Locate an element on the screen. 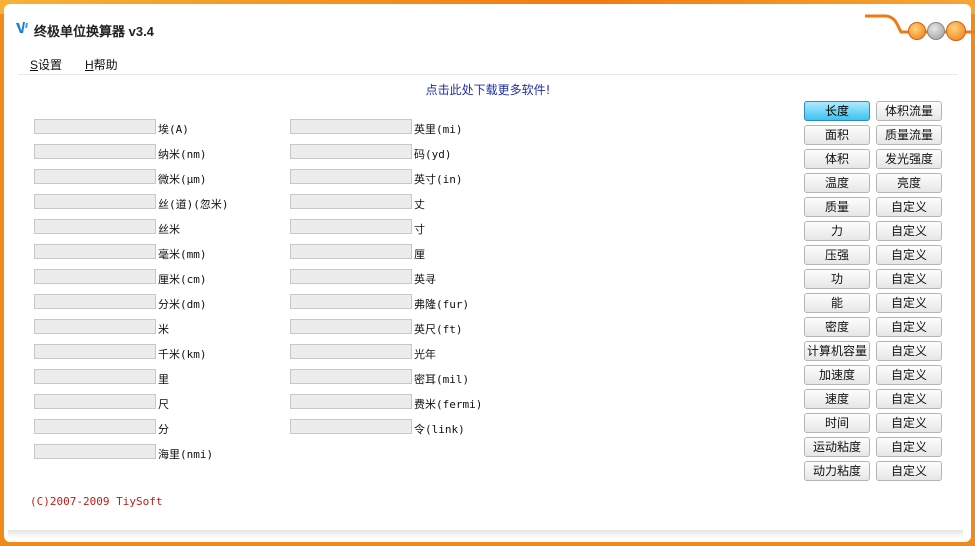 Image resolution: width=975 pixels, height=546 pixels. category-energy-button: 能 is located at coordinates (837, 303).